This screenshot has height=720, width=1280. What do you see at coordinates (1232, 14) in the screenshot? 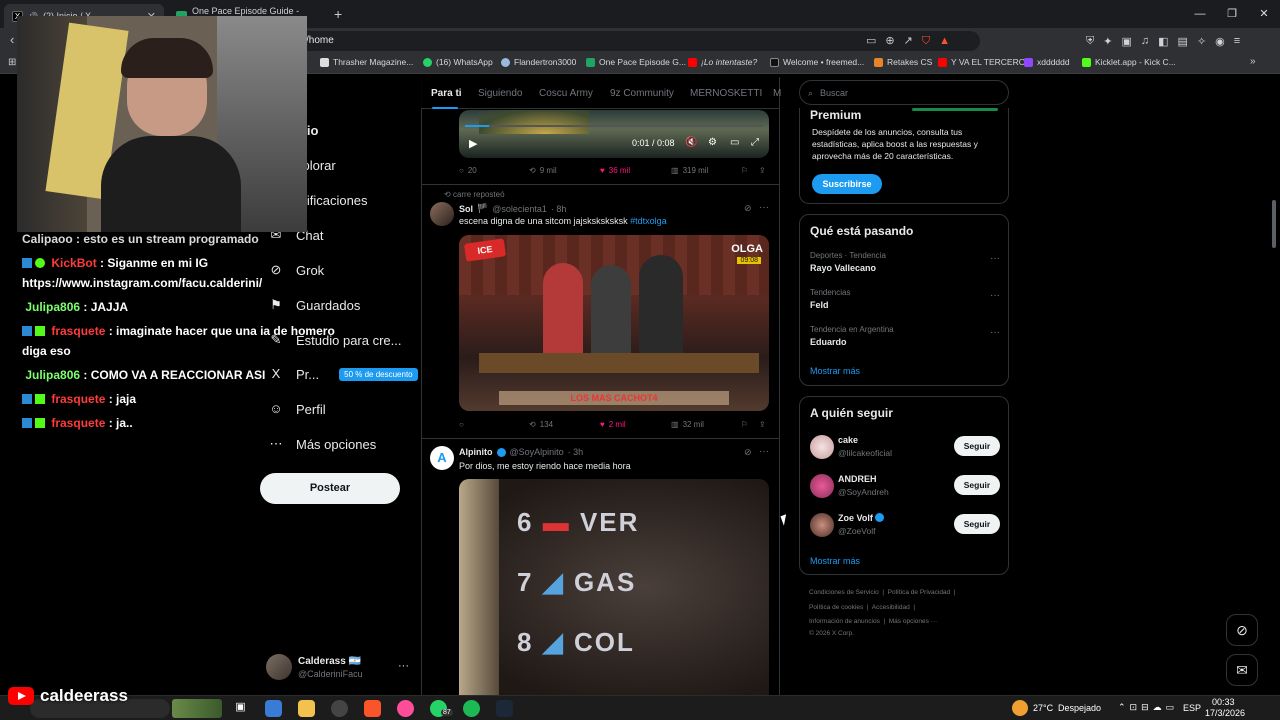
I see `maximize-icon: ❐` at bounding box center [1232, 14].